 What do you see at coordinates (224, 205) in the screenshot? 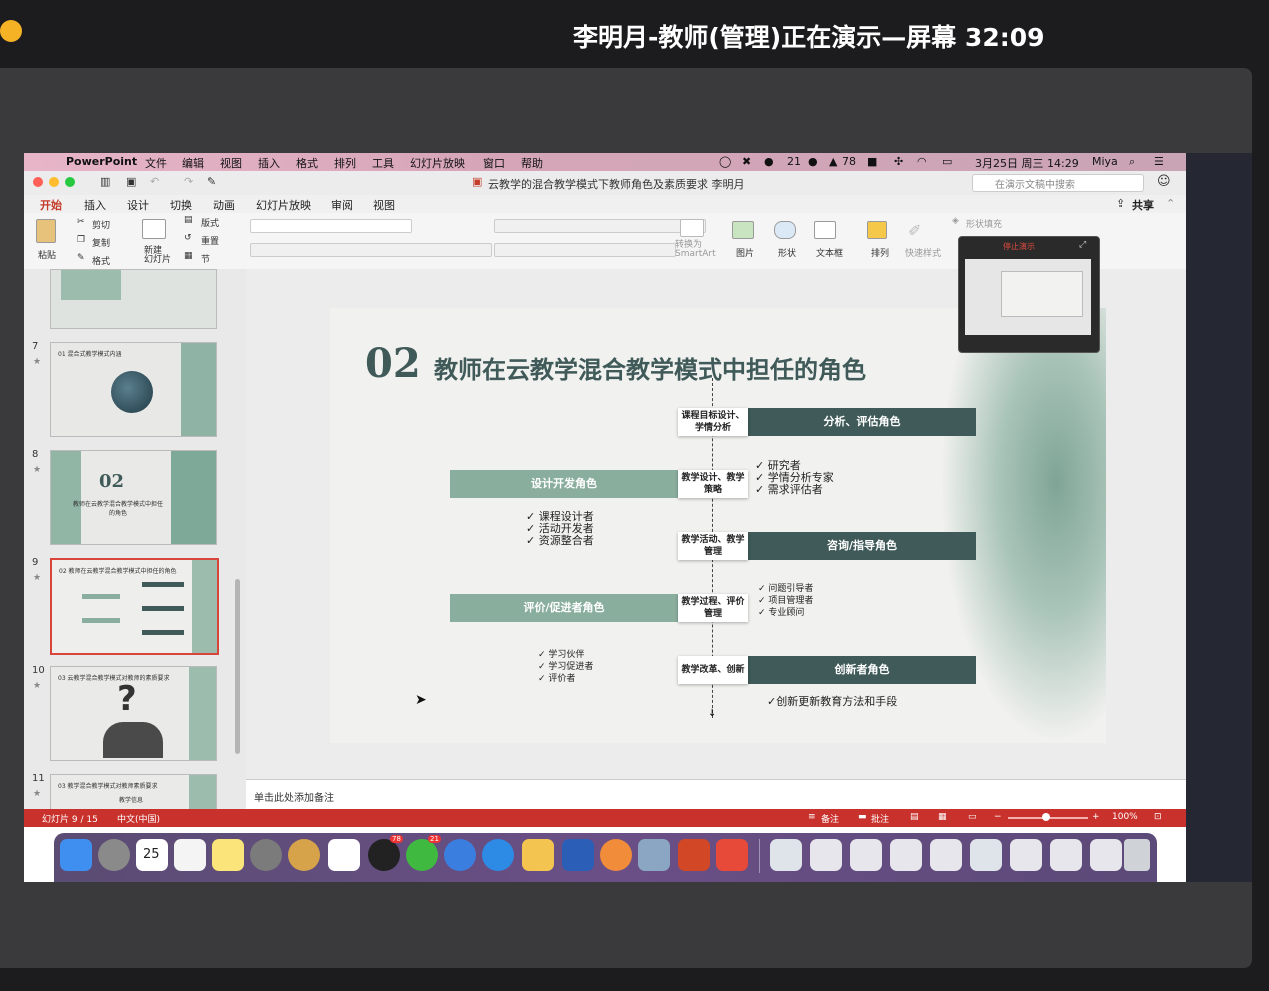
I see `tab-animations: 动画` at bounding box center [224, 205].